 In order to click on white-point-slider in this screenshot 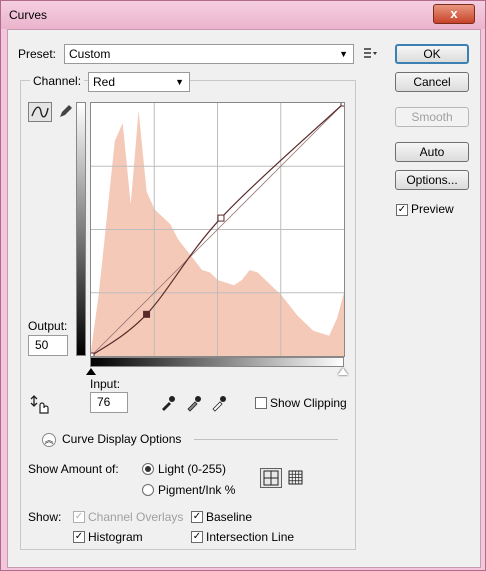, I will do `click(343, 371)`.